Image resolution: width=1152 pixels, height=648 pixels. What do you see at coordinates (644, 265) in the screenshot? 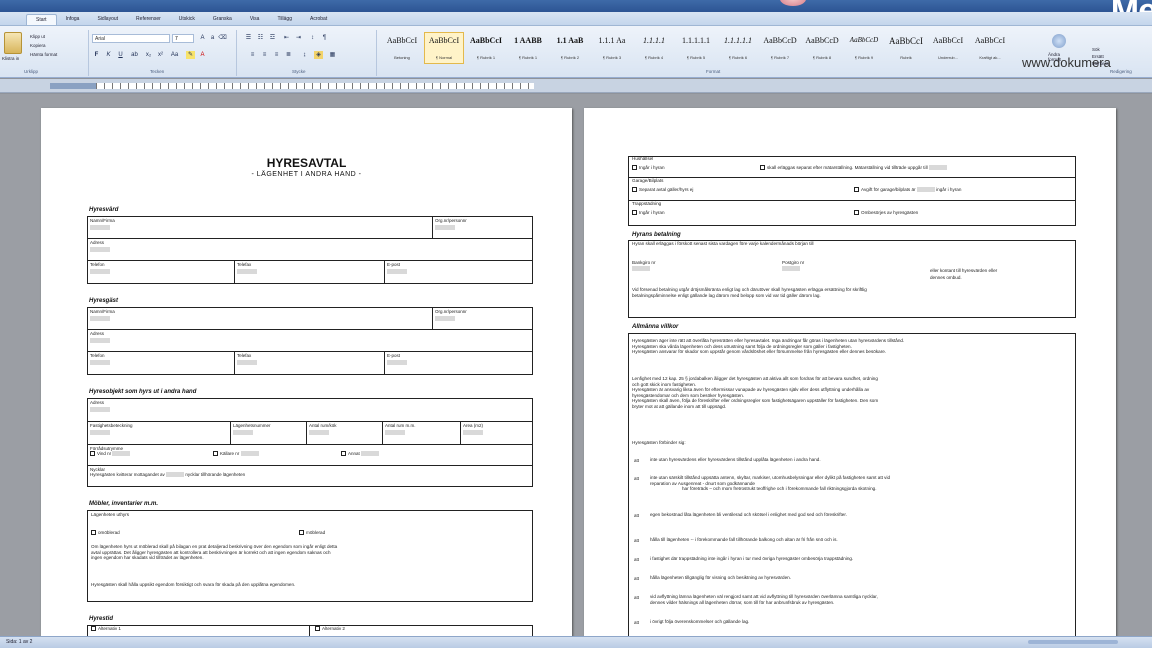
I see `bankgiro-field: Bankgiro nr` at bounding box center [644, 265].